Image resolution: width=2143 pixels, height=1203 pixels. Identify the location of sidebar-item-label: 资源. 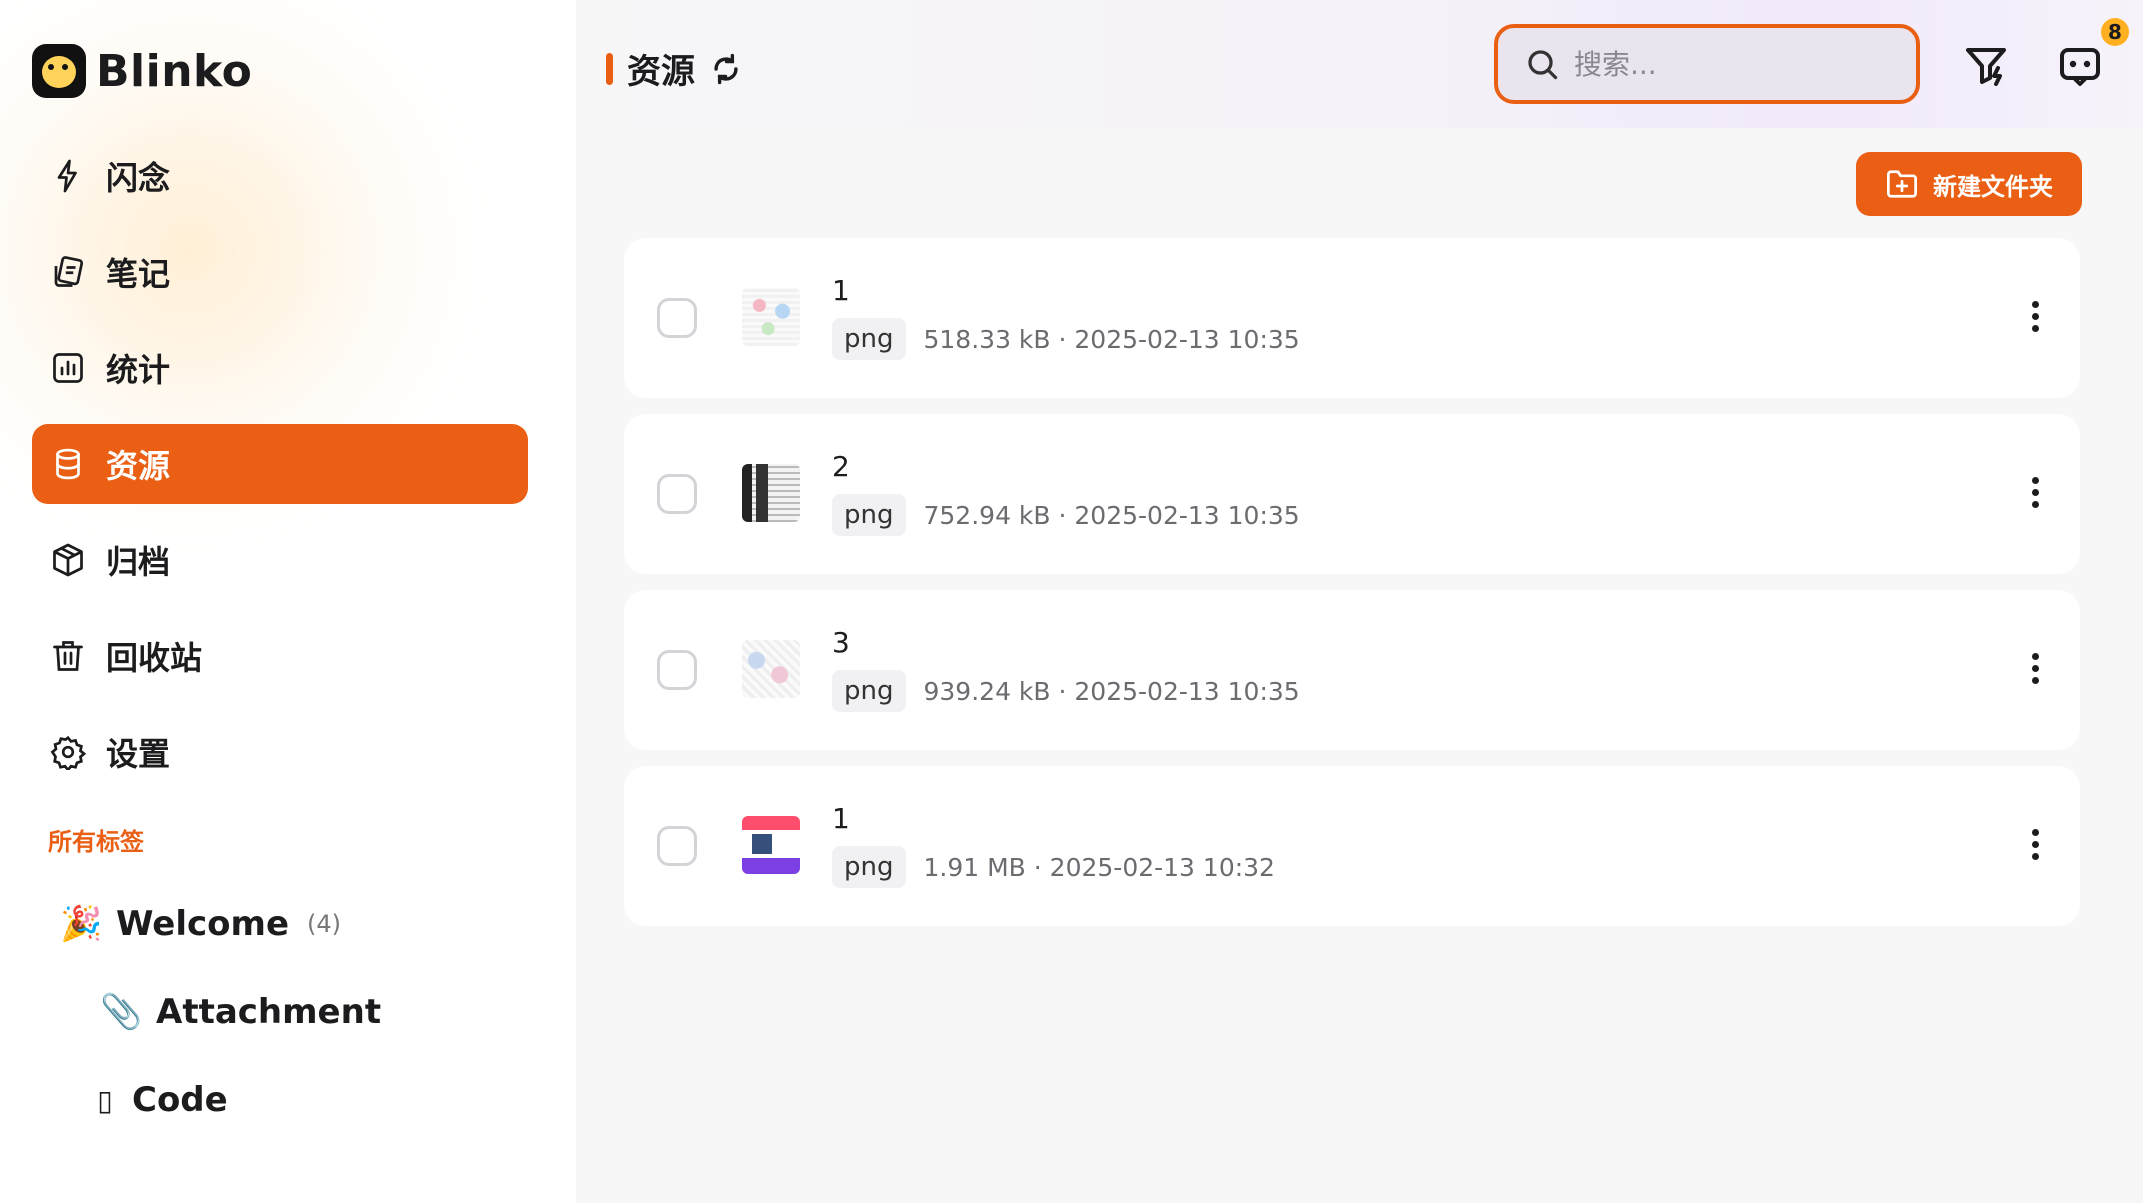
(138, 466).